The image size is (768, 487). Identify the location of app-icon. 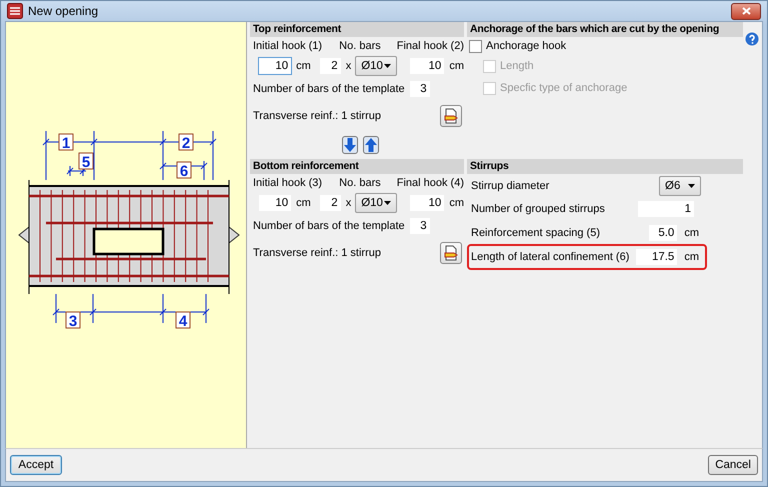
(15, 11).